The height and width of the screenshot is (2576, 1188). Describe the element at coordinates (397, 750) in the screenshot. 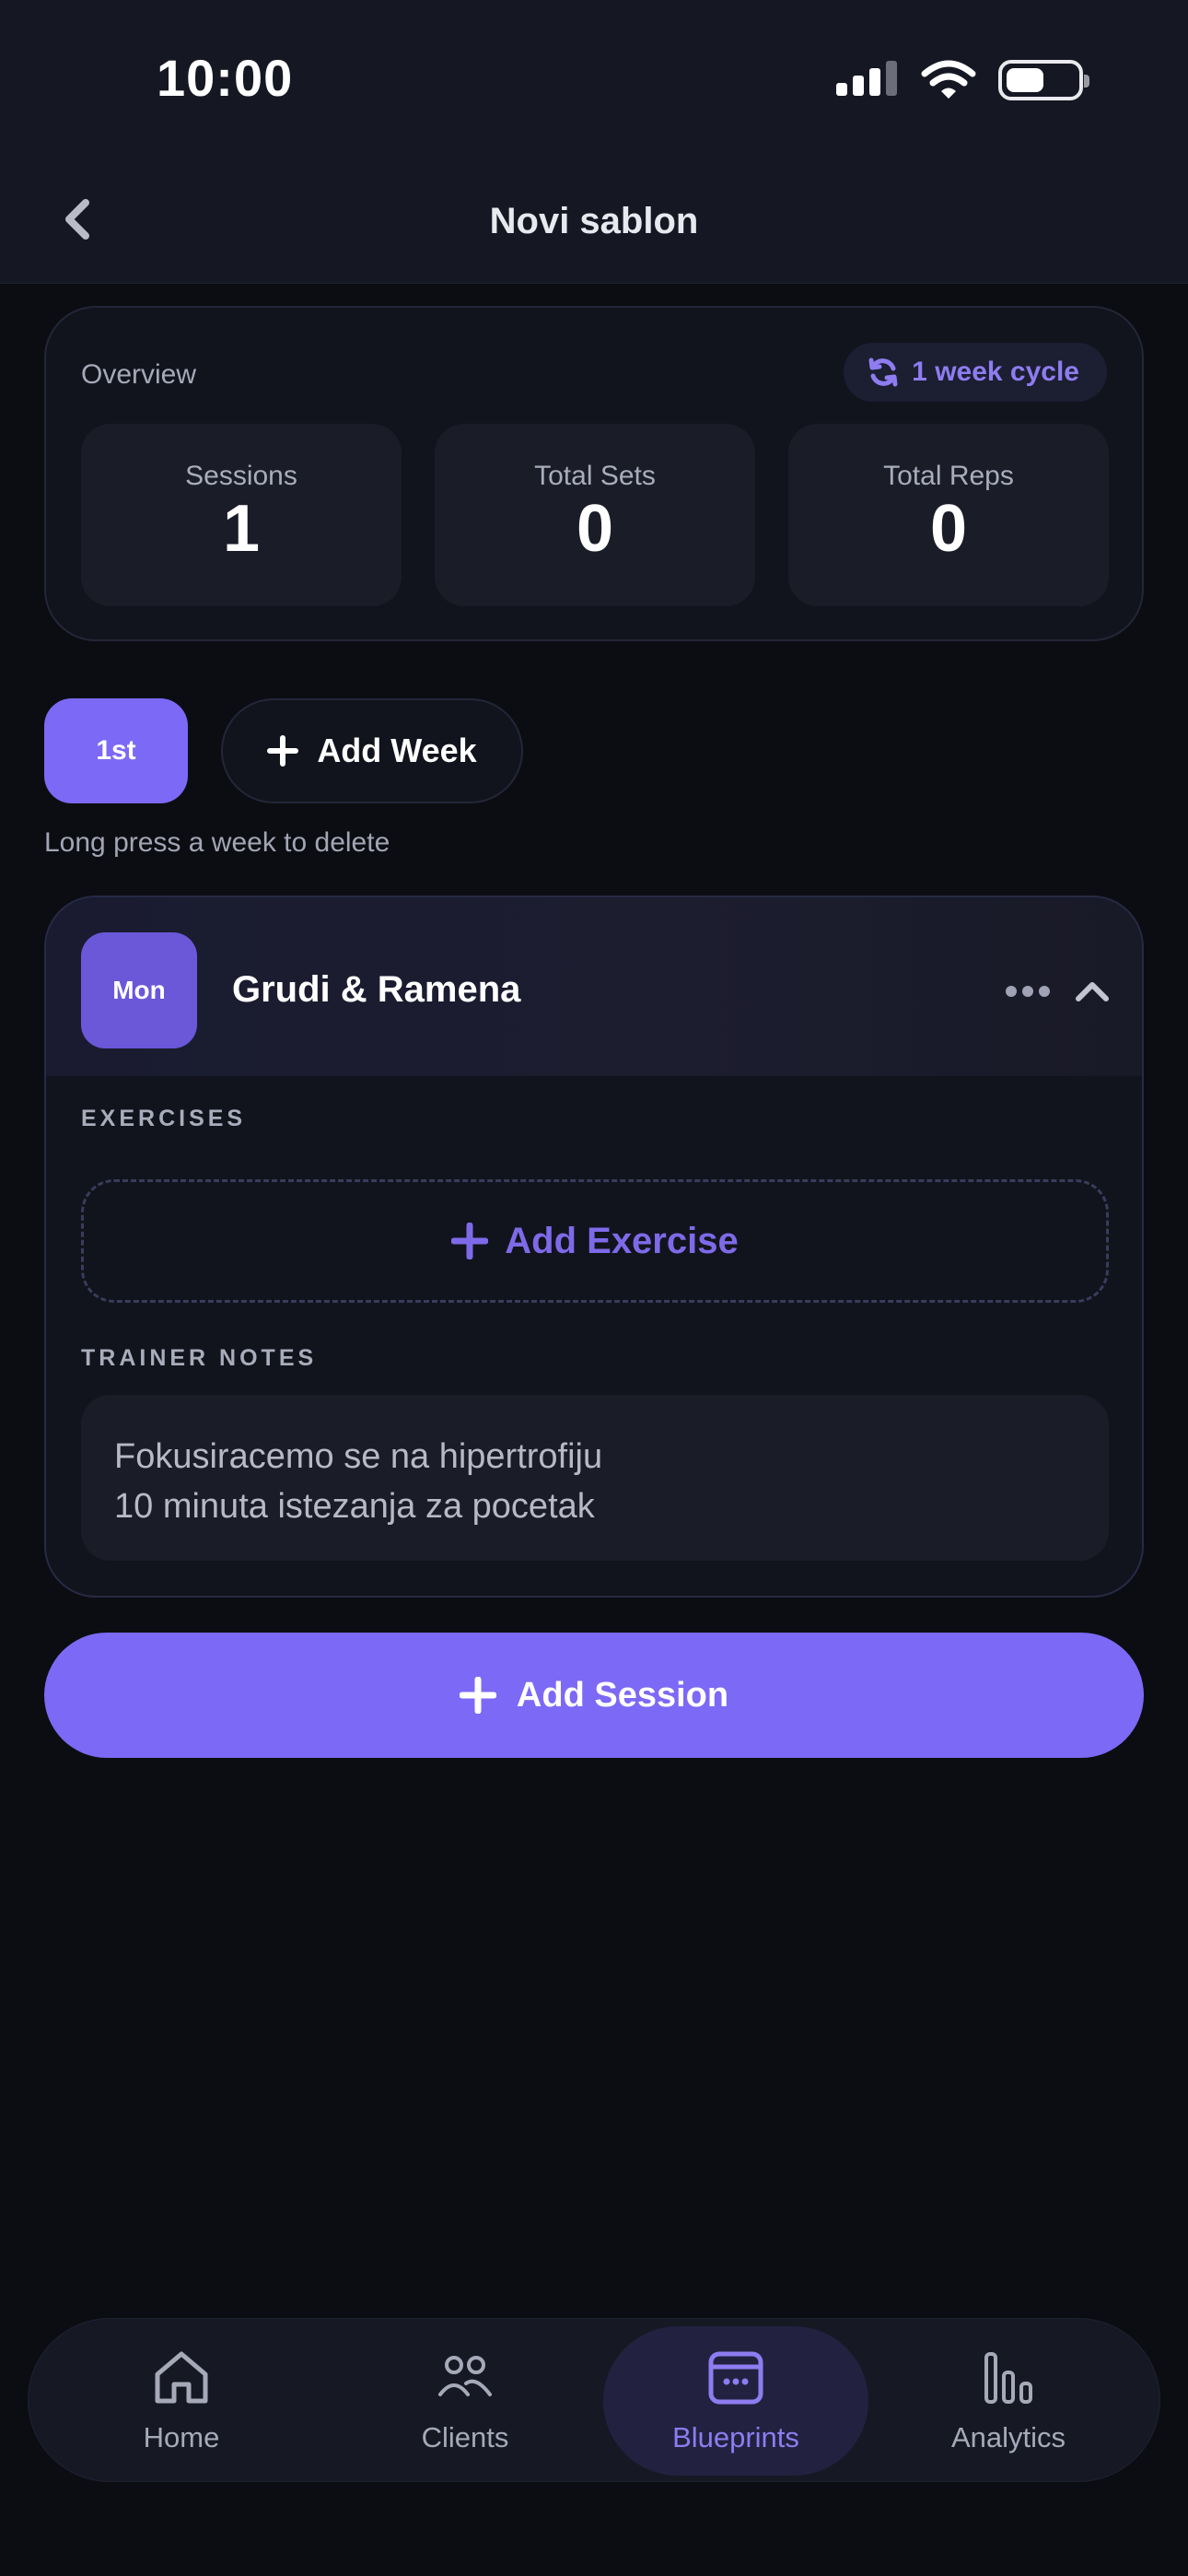

I see `add-week-label: Add Week` at that location.